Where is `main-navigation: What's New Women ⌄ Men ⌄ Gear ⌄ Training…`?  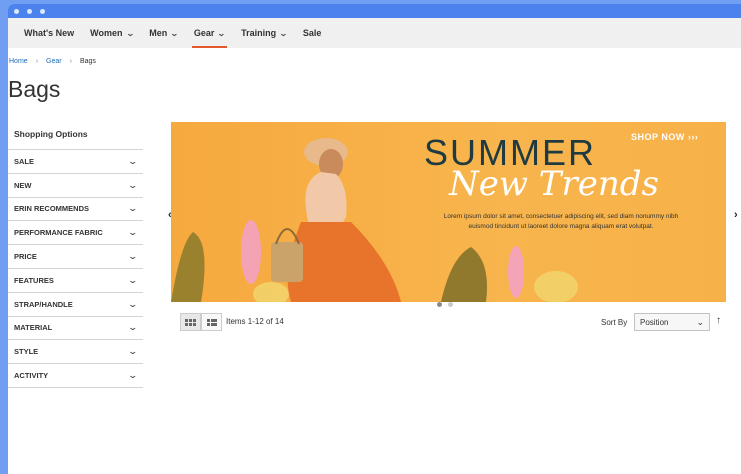 main-navigation: What's New Women ⌄ Men ⌄ Gear ⌄ Training… is located at coordinates (374, 33).